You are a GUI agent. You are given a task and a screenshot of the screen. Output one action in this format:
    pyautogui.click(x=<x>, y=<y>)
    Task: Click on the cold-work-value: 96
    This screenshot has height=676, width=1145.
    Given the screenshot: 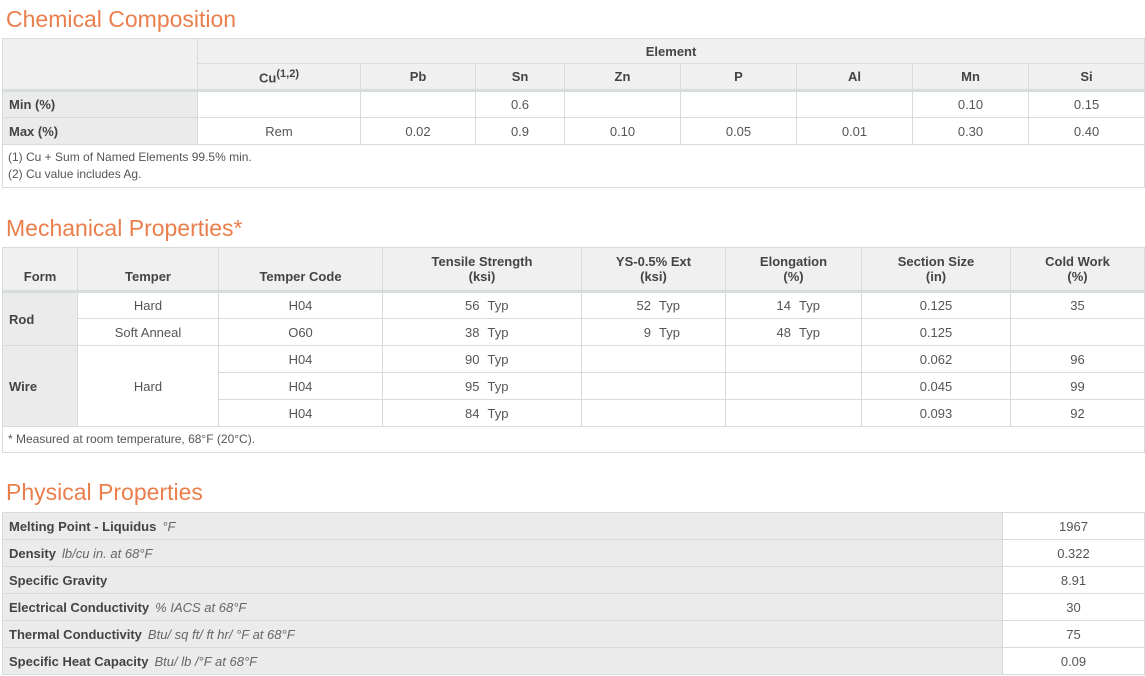 What is the action you would take?
    pyautogui.click(x=1077, y=359)
    